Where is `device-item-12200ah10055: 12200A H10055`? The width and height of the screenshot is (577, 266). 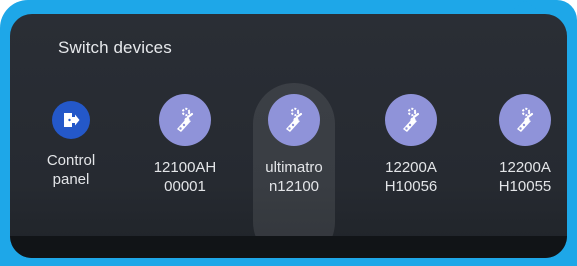 device-item-12200ah10055: 12200A H10055 is located at coordinates (523, 145).